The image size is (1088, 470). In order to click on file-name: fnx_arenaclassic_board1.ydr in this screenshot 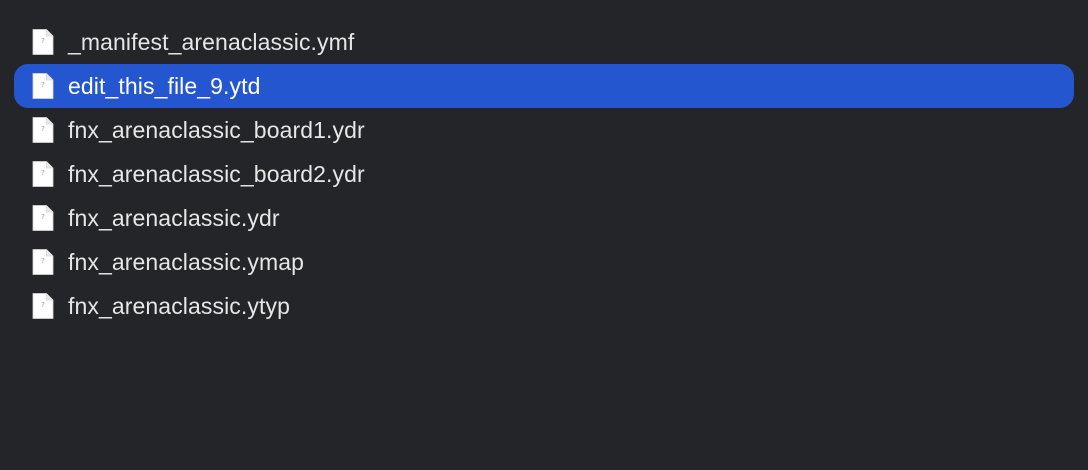, I will do `click(216, 130)`.